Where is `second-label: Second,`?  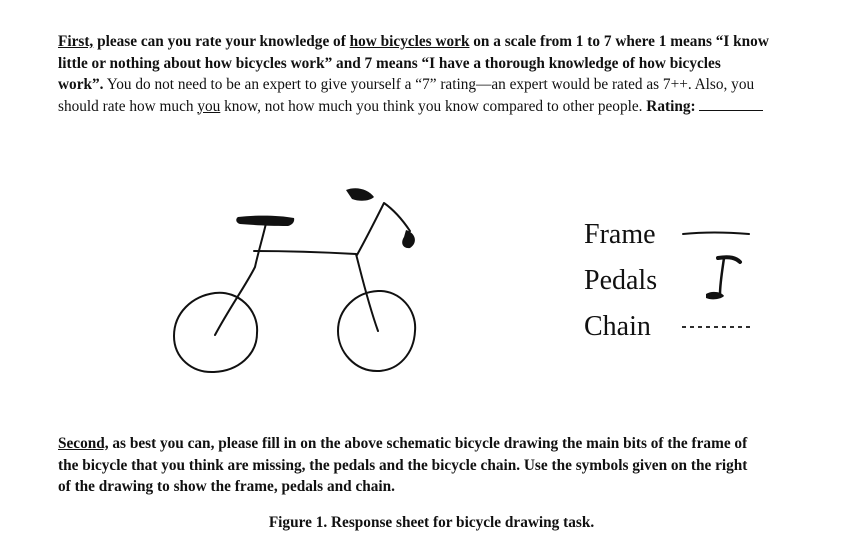
second-label: Second, is located at coordinates (83, 443).